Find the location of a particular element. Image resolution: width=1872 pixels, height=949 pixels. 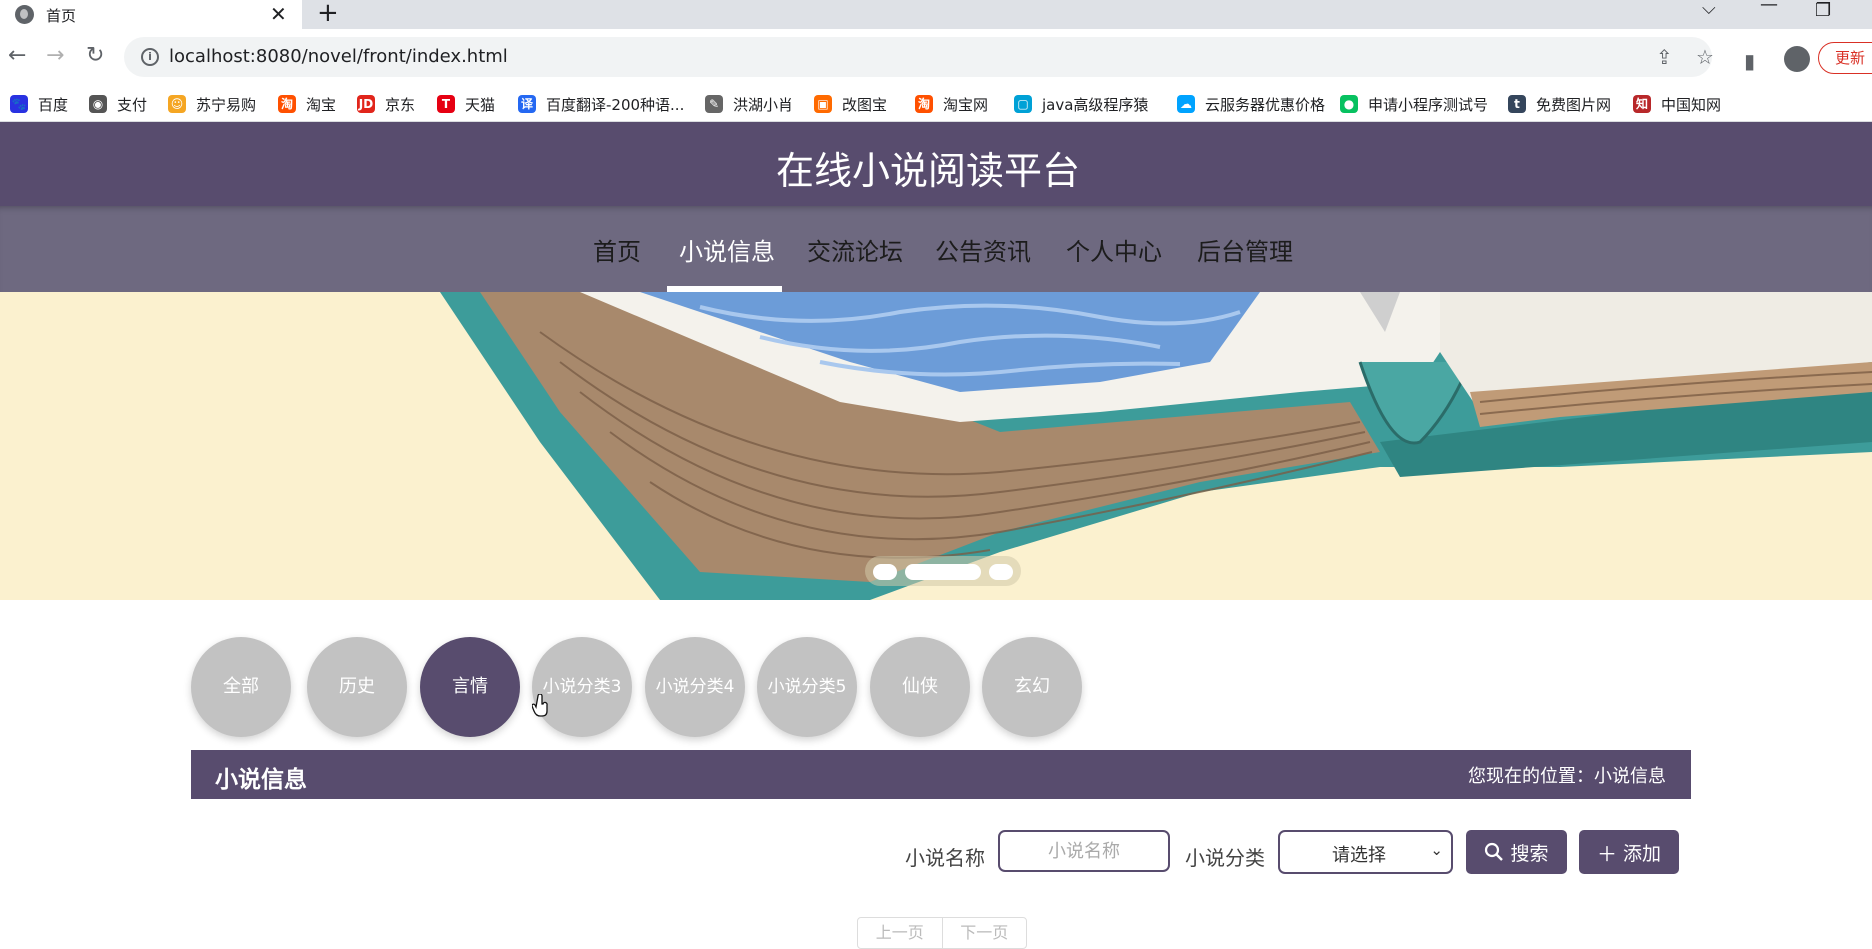

bookmark-label: 改图宝 is located at coordinates (865, 104).